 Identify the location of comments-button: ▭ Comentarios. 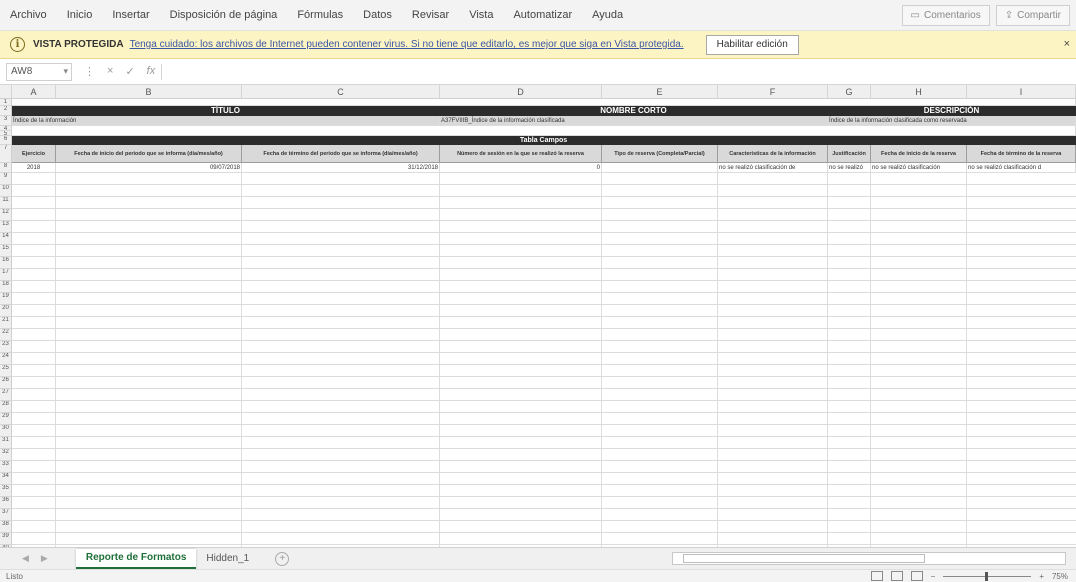
(945, 15).